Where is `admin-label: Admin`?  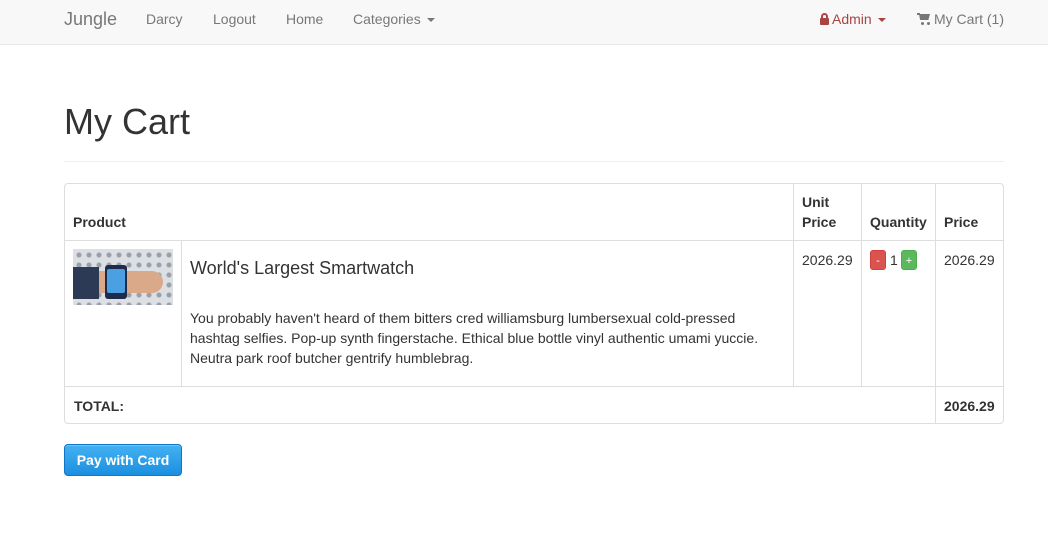 admin-label: Admin is located at coordinates (852, 19).